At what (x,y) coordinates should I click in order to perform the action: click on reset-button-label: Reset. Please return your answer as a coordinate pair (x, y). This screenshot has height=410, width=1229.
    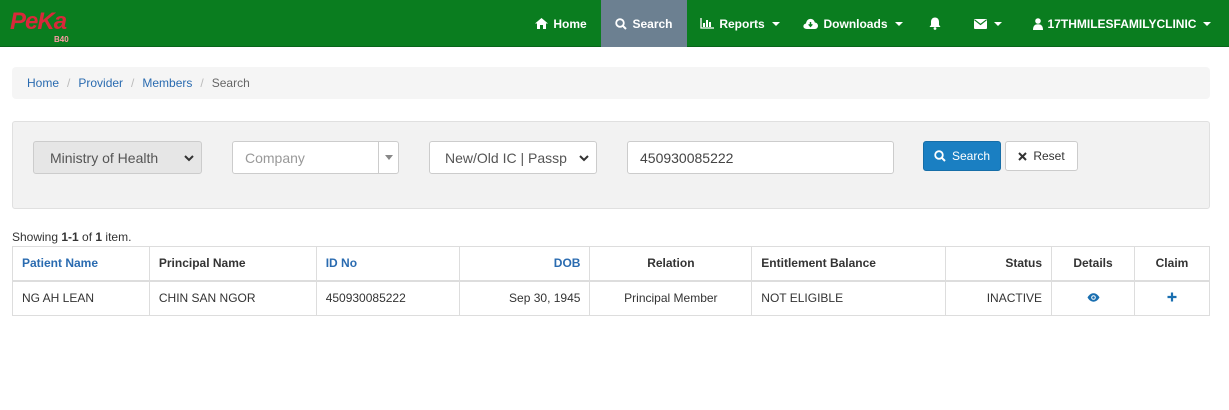
    Looking at the image, I should click on (1049, 156).